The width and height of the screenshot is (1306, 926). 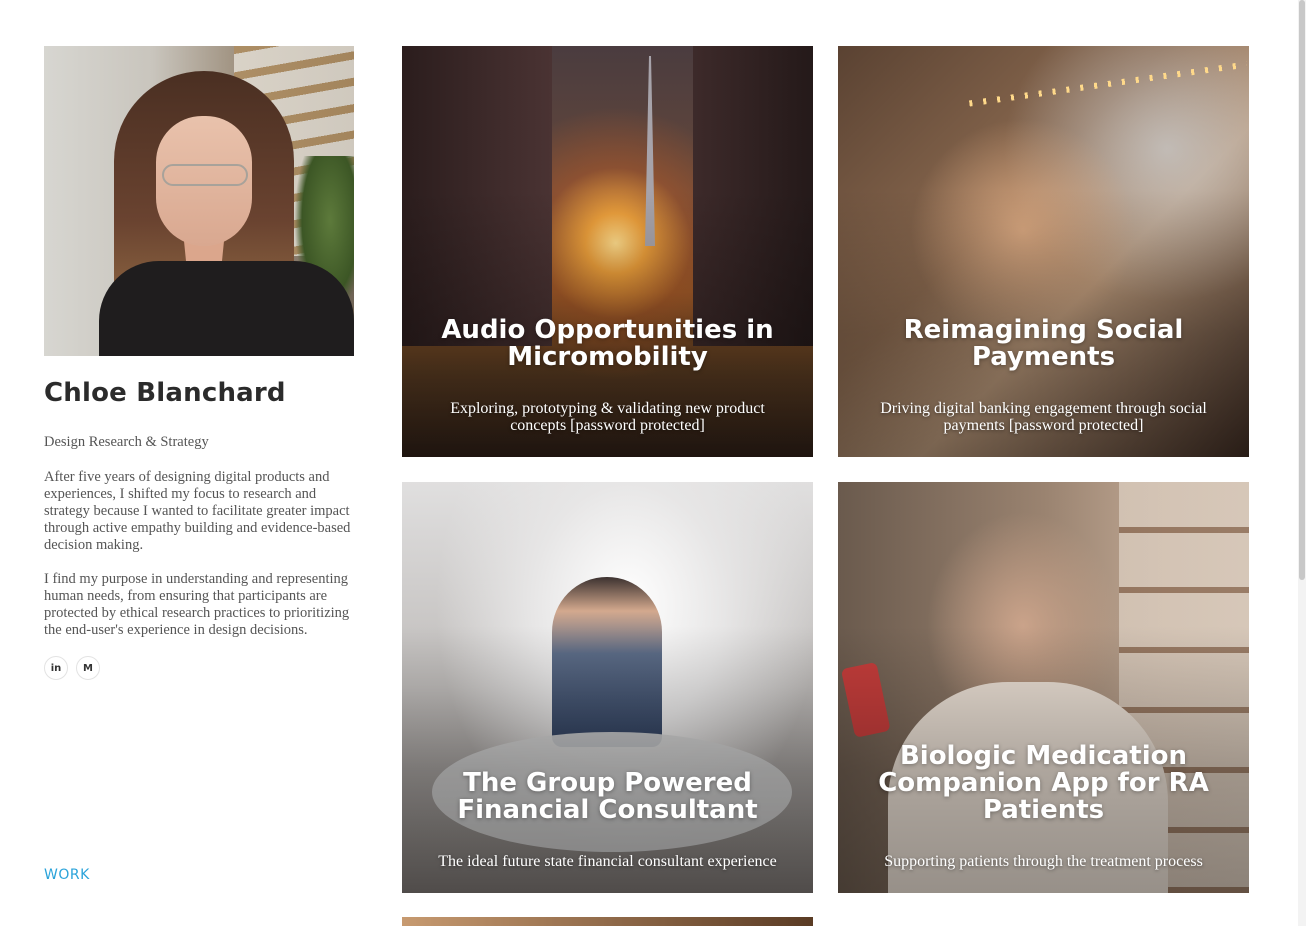 What do you see at coordinates (607, 796) in the screenshot?
I see `project-title: The Group Powered Financial Consultant` at bounding box center [607, 796].